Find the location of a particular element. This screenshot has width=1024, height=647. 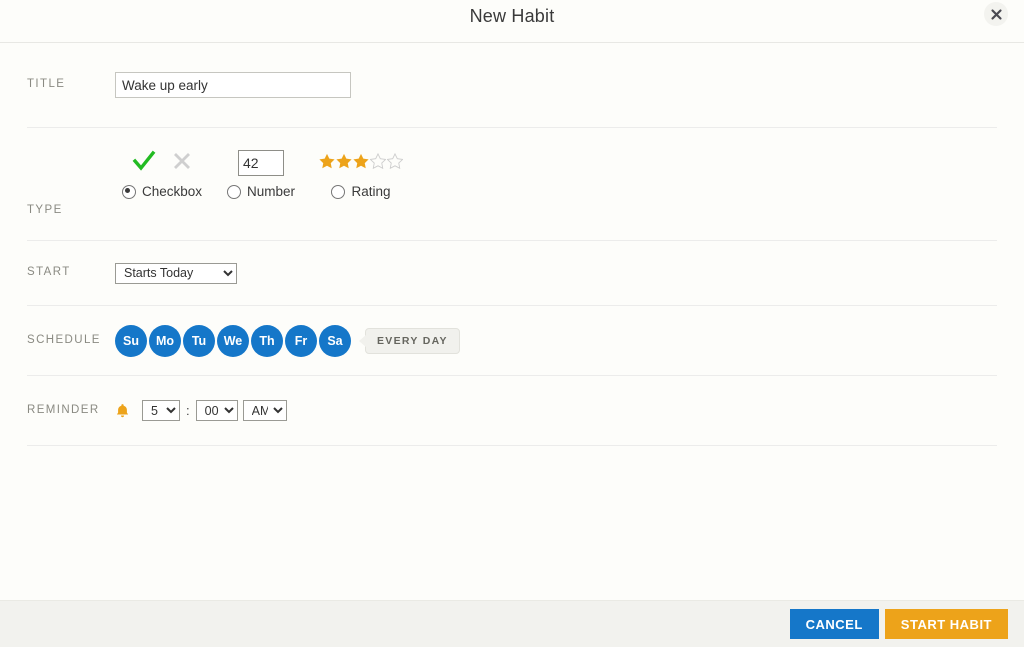

rating-type-glyph is located at coordinates (361, 163).